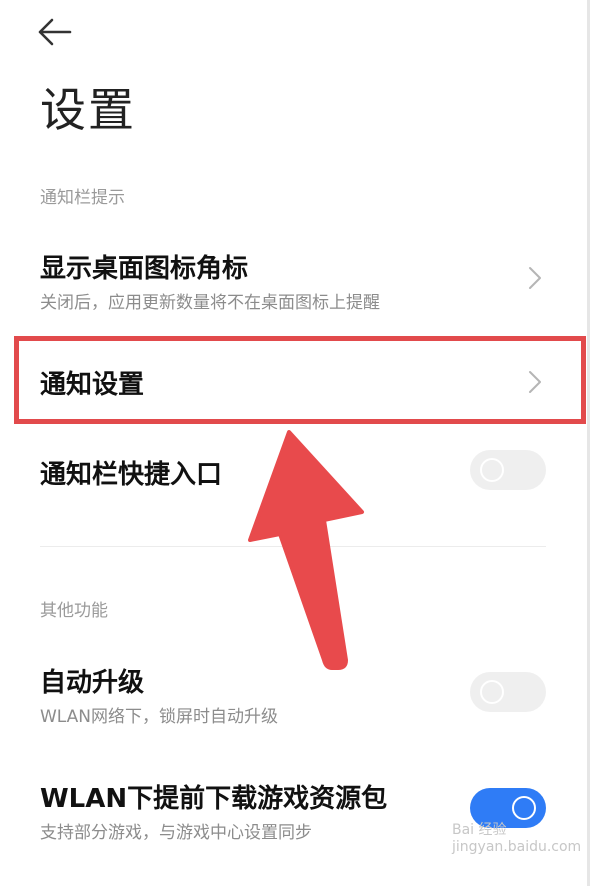 The image size is (590, 886). What do you see at coordinates (306, 550) in the screenshot?
I see `red-arrow-annotation` at bounding box center [306, 550].